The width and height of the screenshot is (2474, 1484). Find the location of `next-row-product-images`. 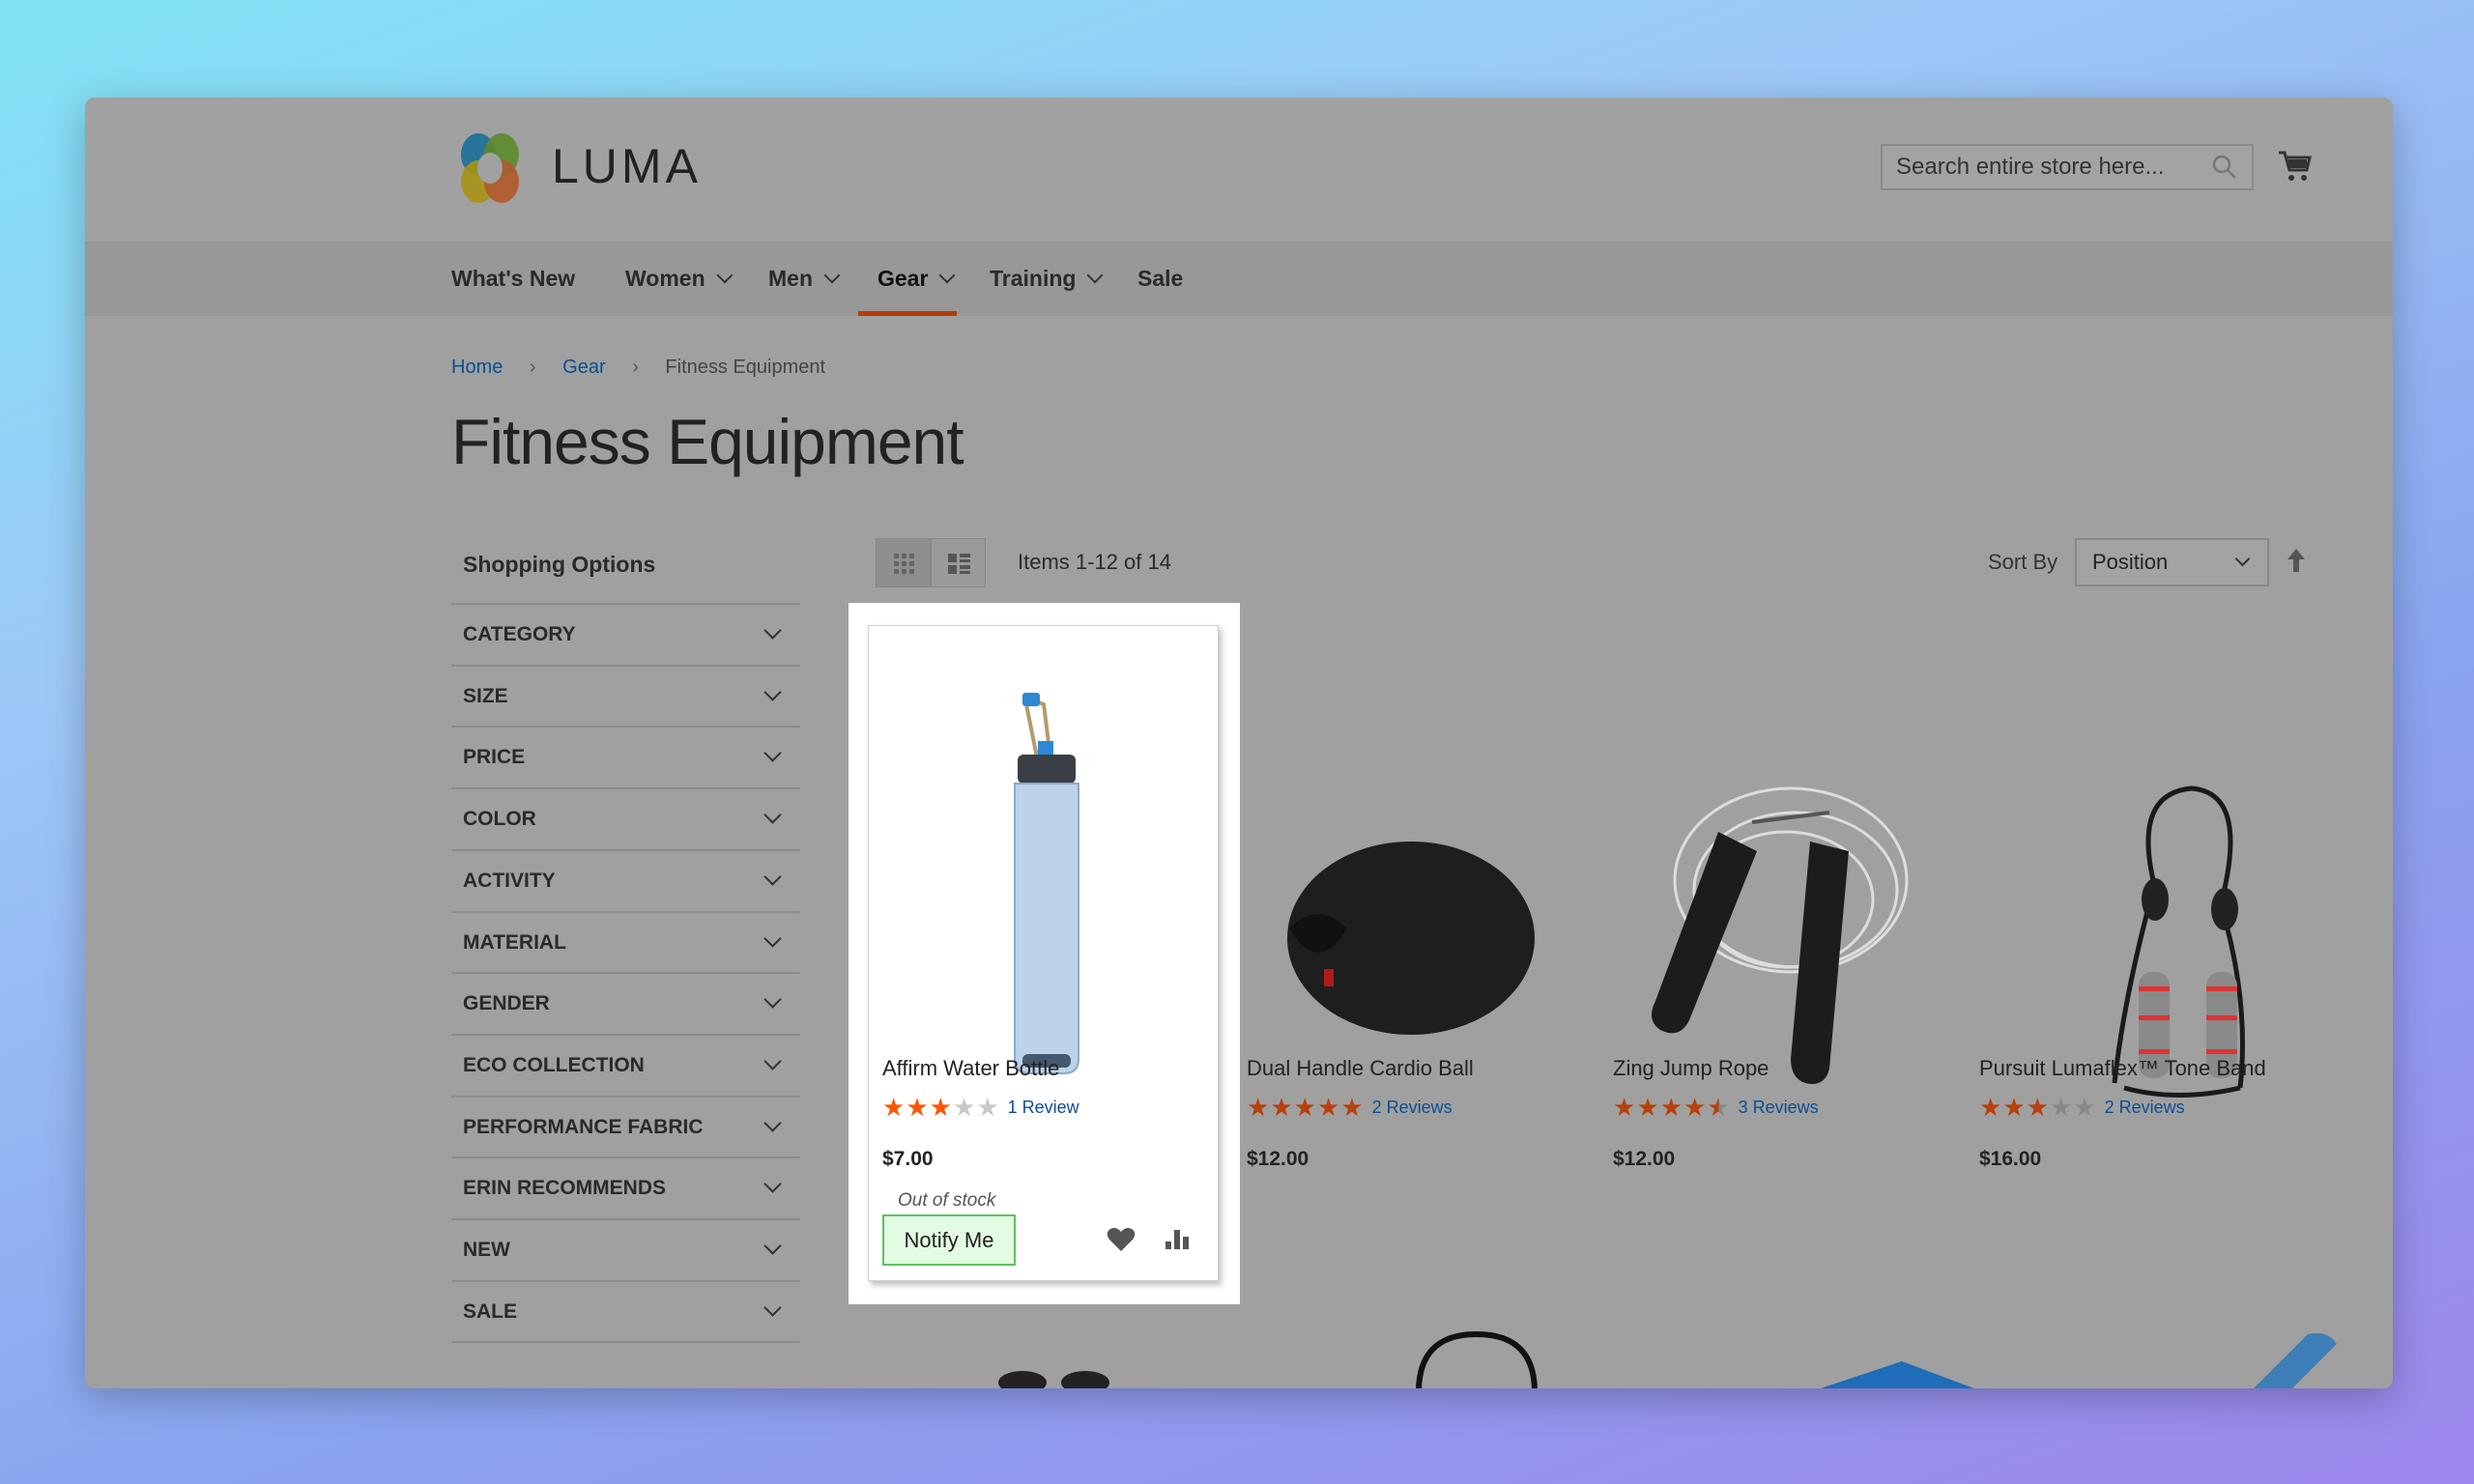

next-row-product-images is located at coordinates (1668, 1359).